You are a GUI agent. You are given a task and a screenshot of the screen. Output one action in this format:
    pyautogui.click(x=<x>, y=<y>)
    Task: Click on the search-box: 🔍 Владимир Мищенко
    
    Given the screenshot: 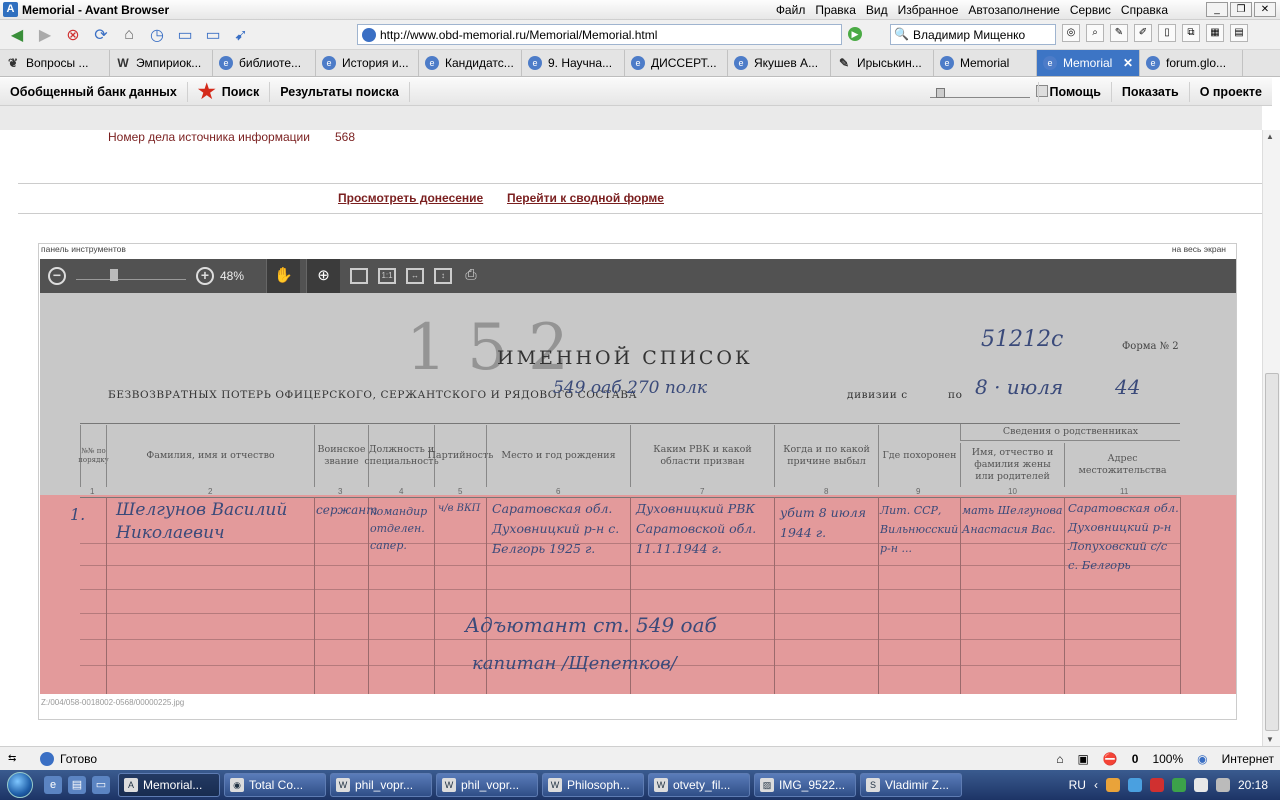 What is the action you would take?
    pyautogui.click(x=973, y=34)
    